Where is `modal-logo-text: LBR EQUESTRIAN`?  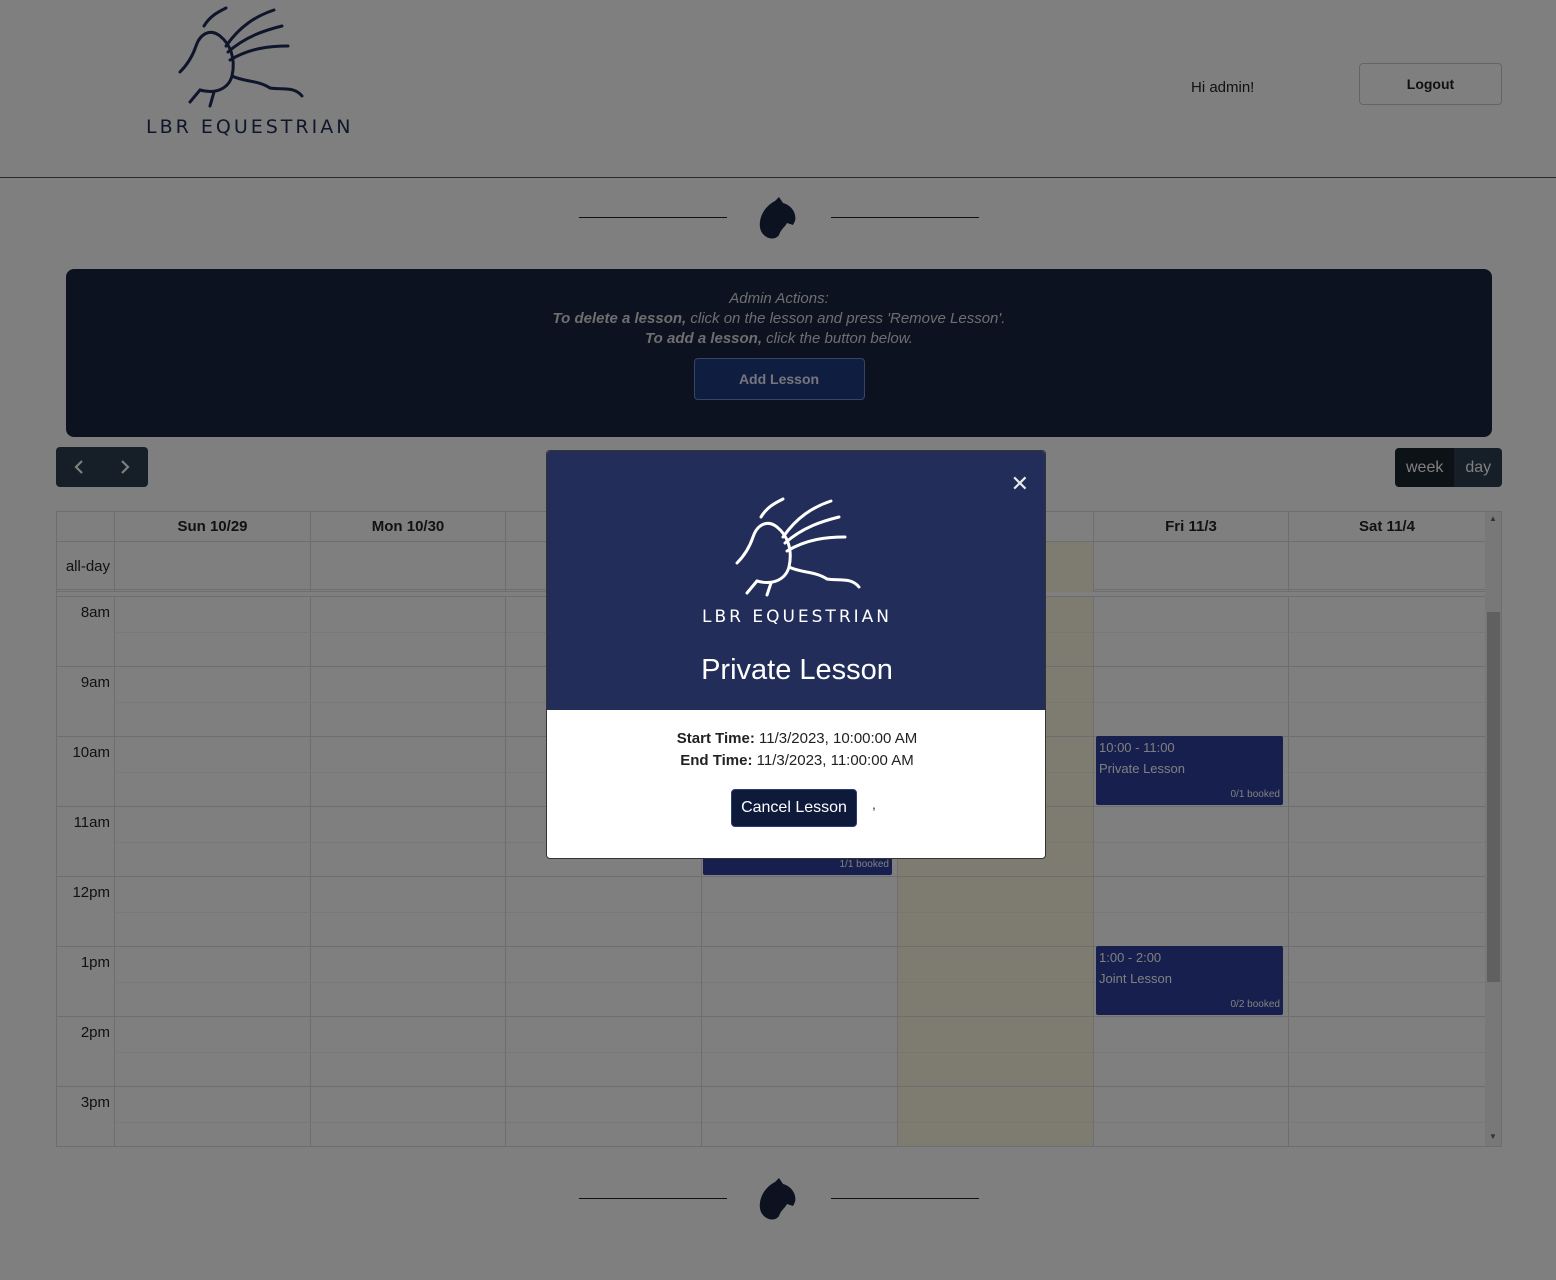
modal-logo-text: LBR EQUESTRIAN is located at coordinates (796, 617).